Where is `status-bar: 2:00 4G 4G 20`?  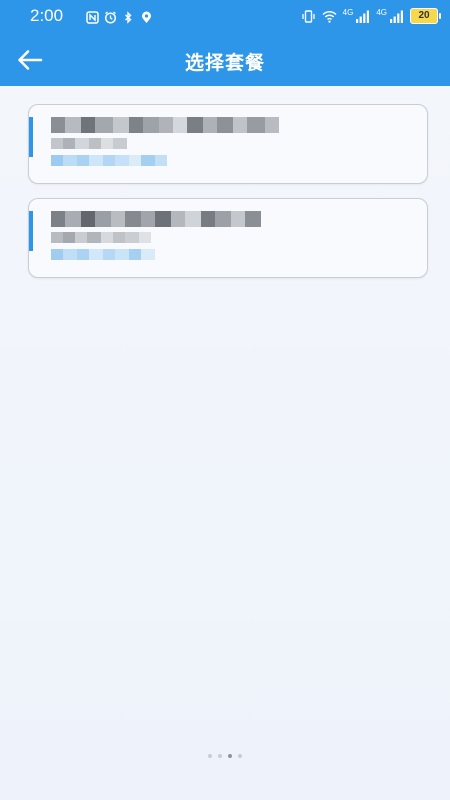 status-bar: 2:00 4G 4G 20 is located at coordinates (225, 17).